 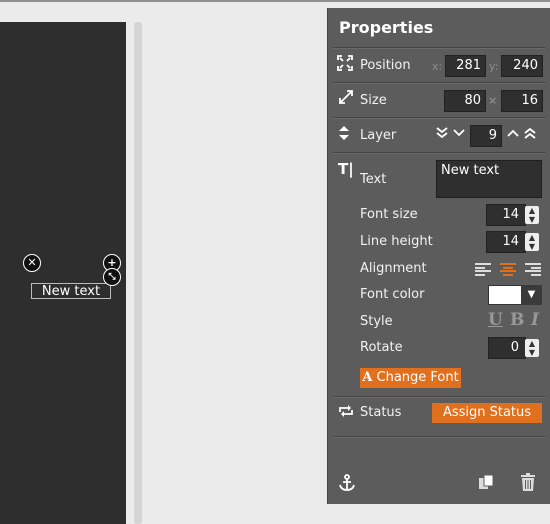 What do you see at coordinates (506, 242) in the screenshot?
I see `line-height-input: 14` at bounding box center [506, 242].